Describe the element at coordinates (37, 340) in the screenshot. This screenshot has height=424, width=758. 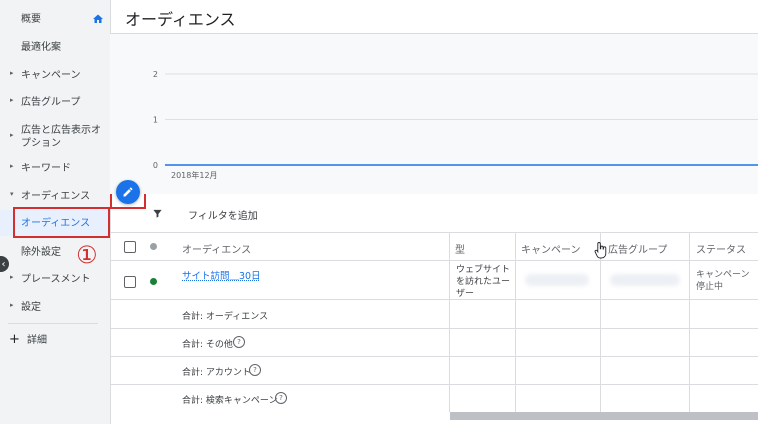
I see `sidebar-item-label: 詳細` at that location.